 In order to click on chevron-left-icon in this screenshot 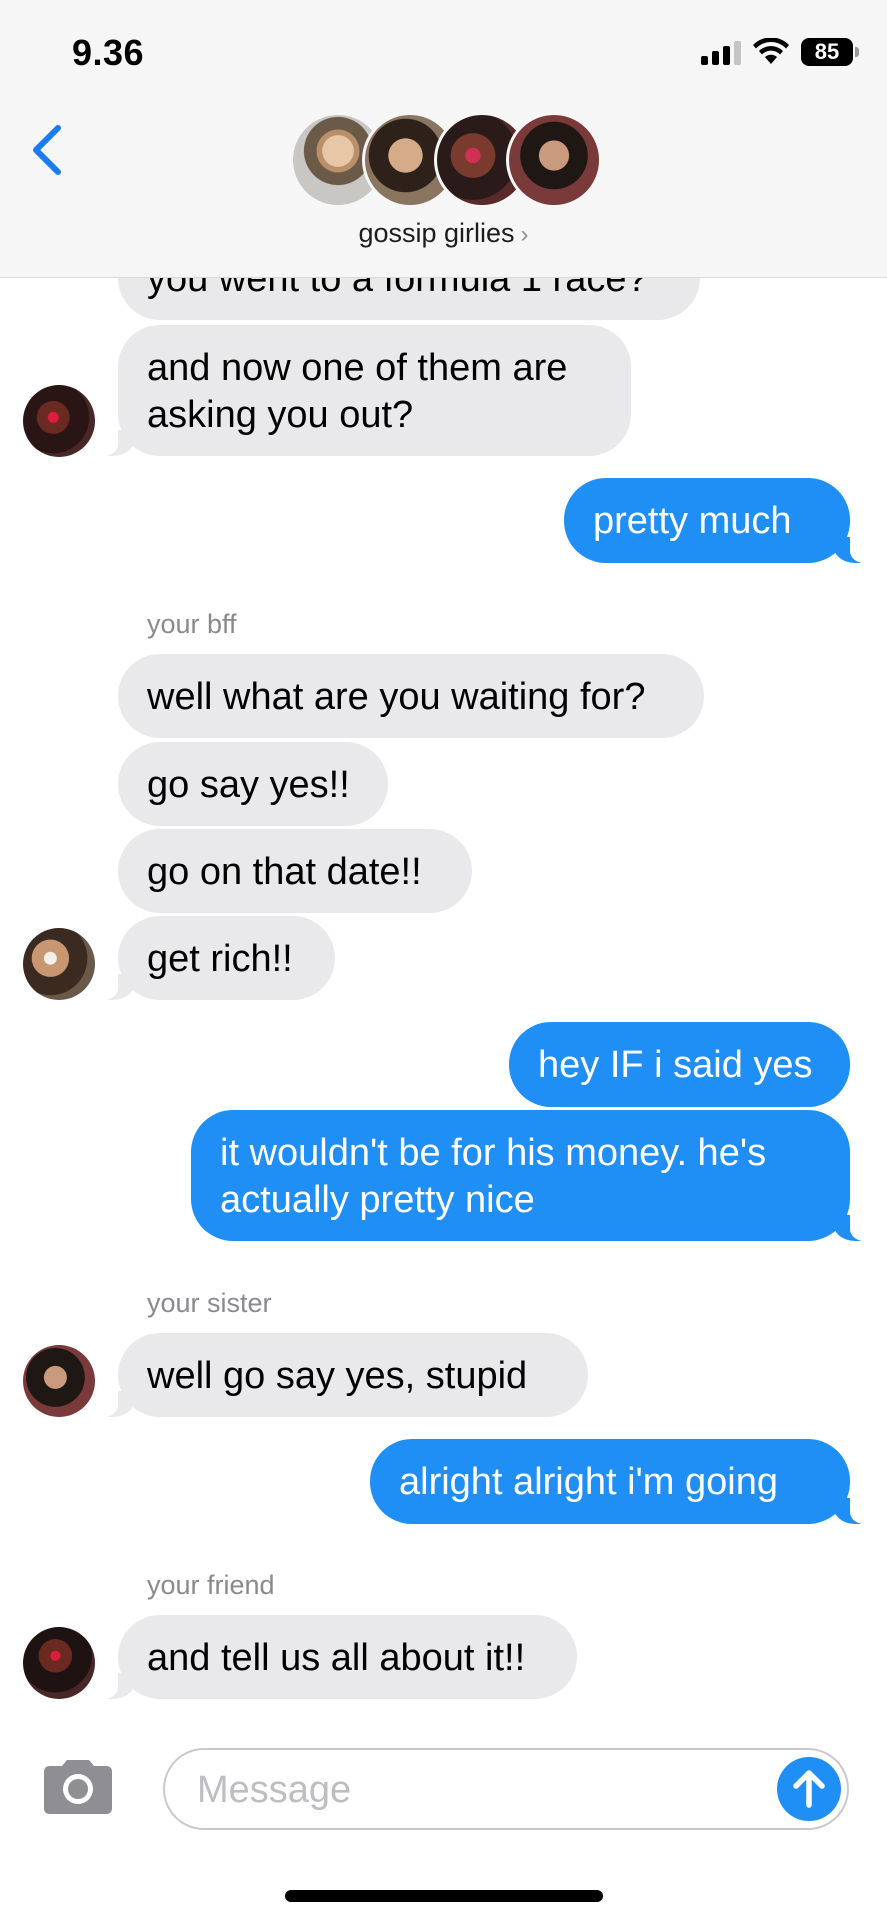, I will do `click(49, 150)`.